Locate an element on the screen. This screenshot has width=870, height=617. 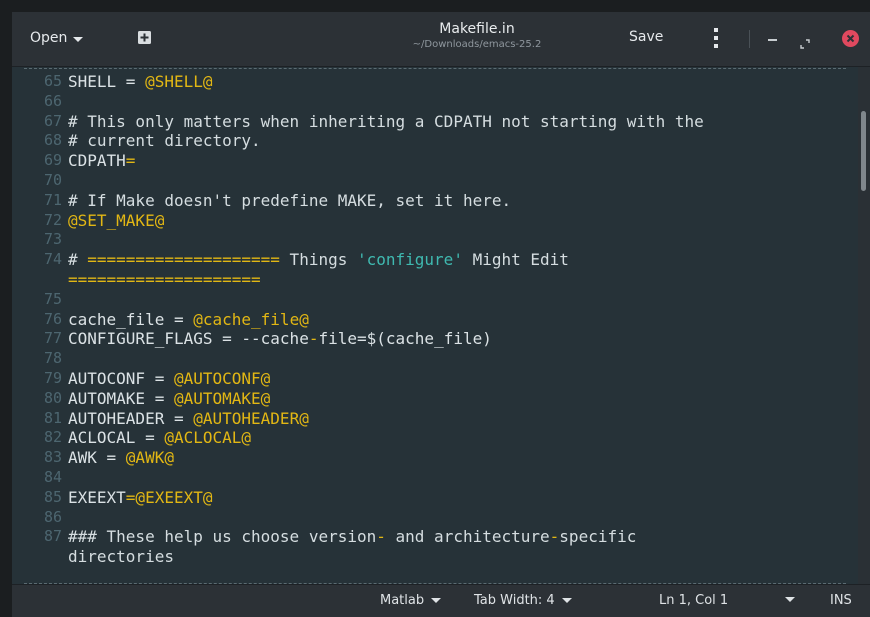
open-label: Open is located at coordinates (49, 38).